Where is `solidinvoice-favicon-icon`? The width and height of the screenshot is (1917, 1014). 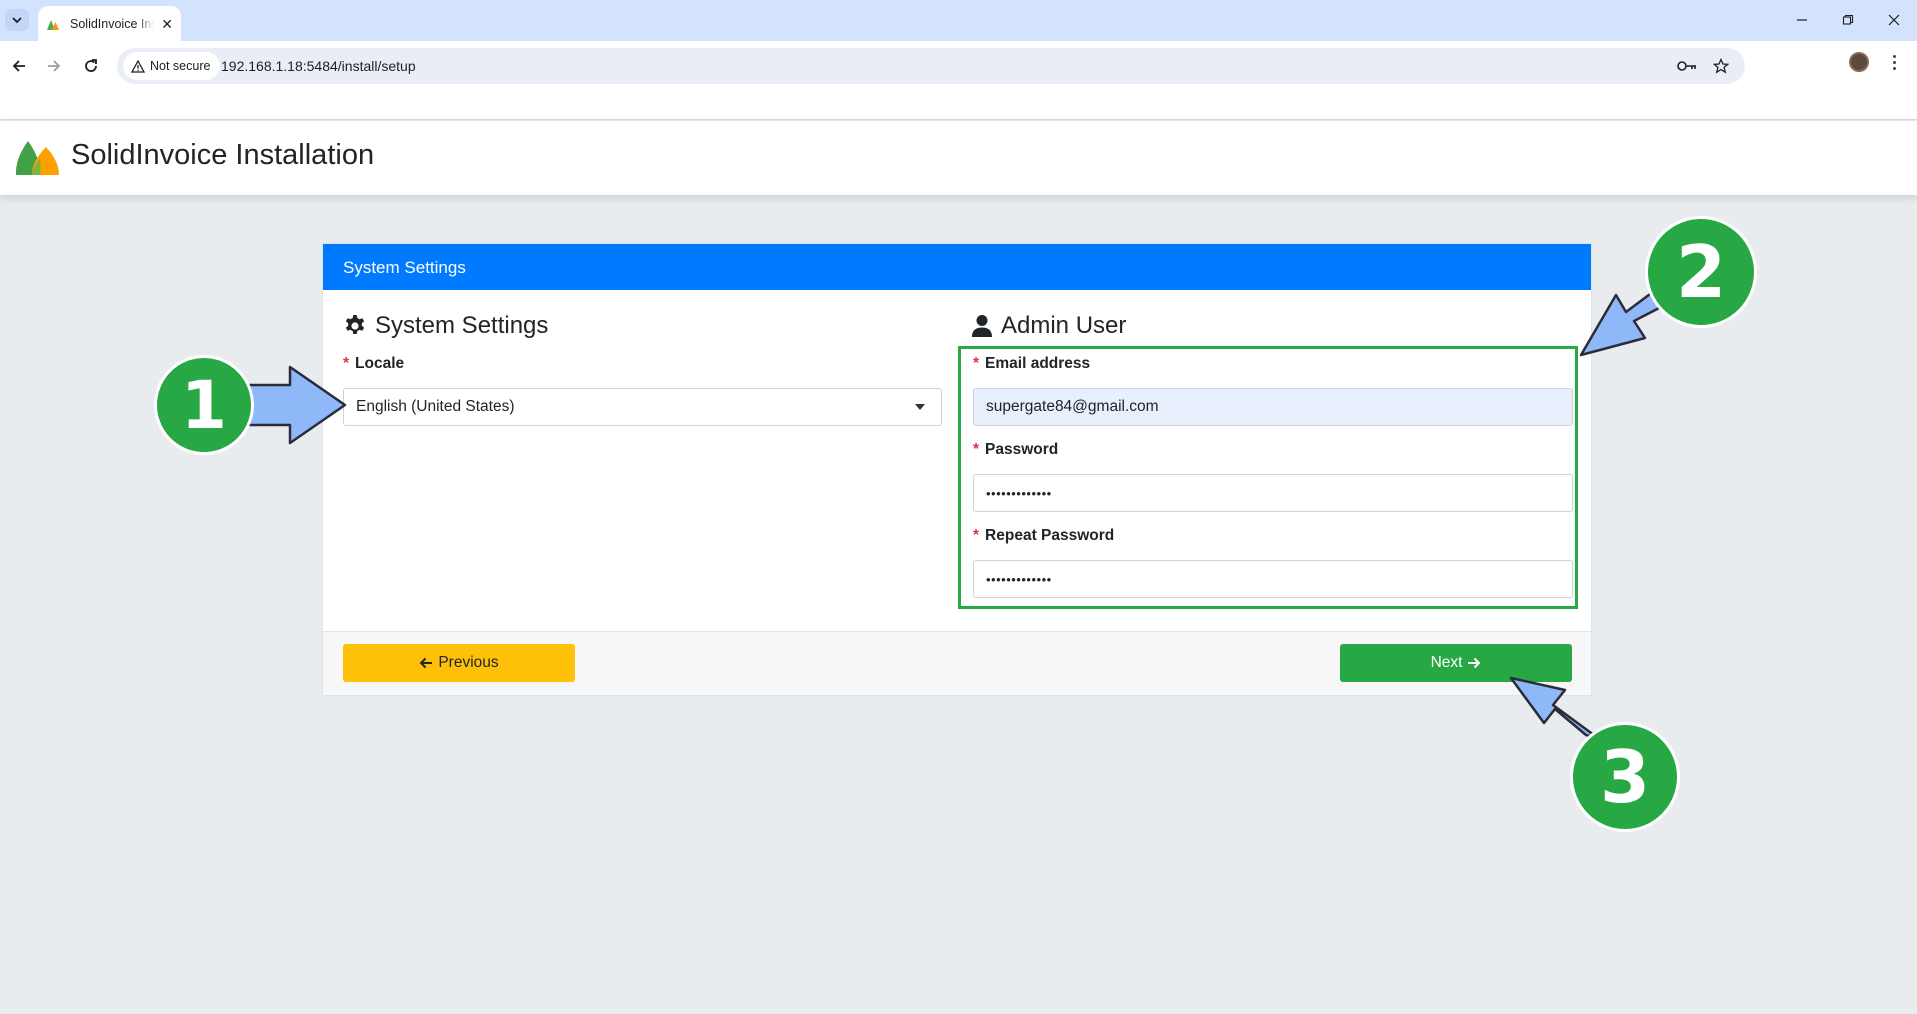
solidinvoice-favicon-icon is located at coordinates (53, 24).